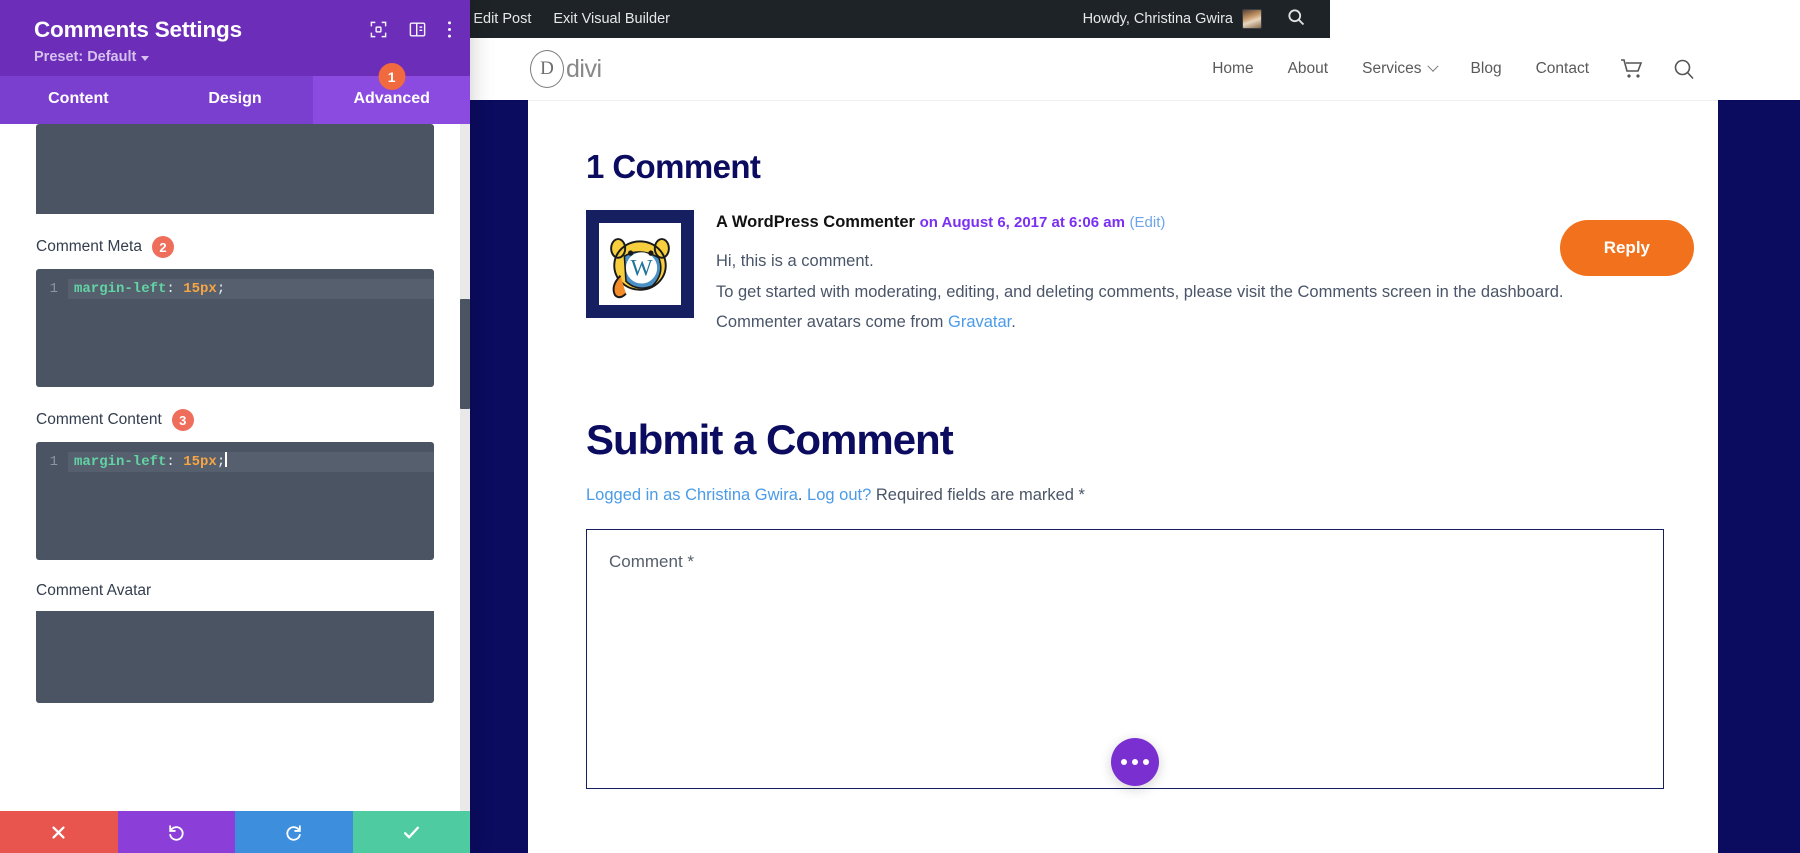 The height and width of the screenshot is (853, 1800). I want to click on reply-button: Reply, so click(1626, 248).